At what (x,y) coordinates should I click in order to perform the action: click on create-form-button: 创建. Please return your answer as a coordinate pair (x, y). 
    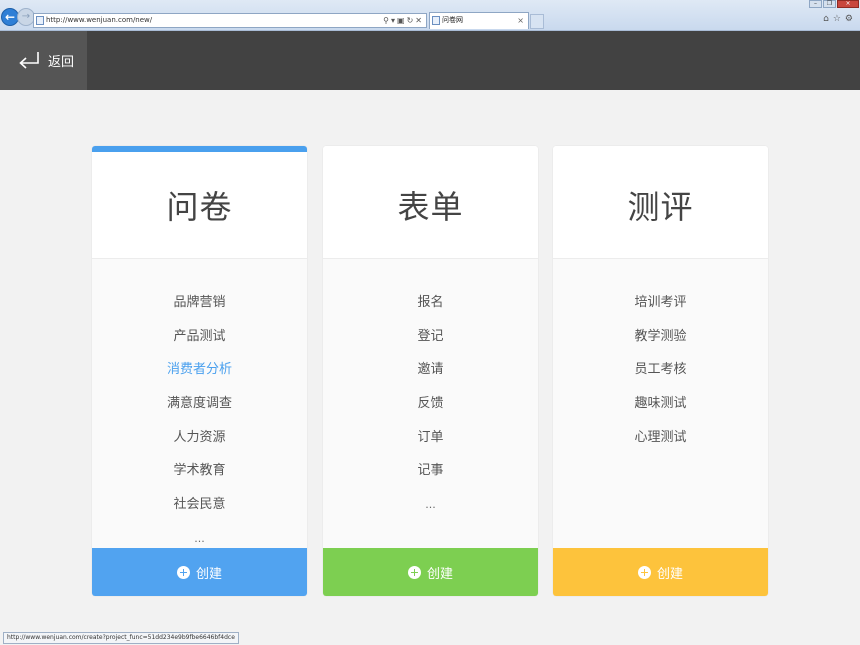
    Looking at the image, I should click on (430, 572).